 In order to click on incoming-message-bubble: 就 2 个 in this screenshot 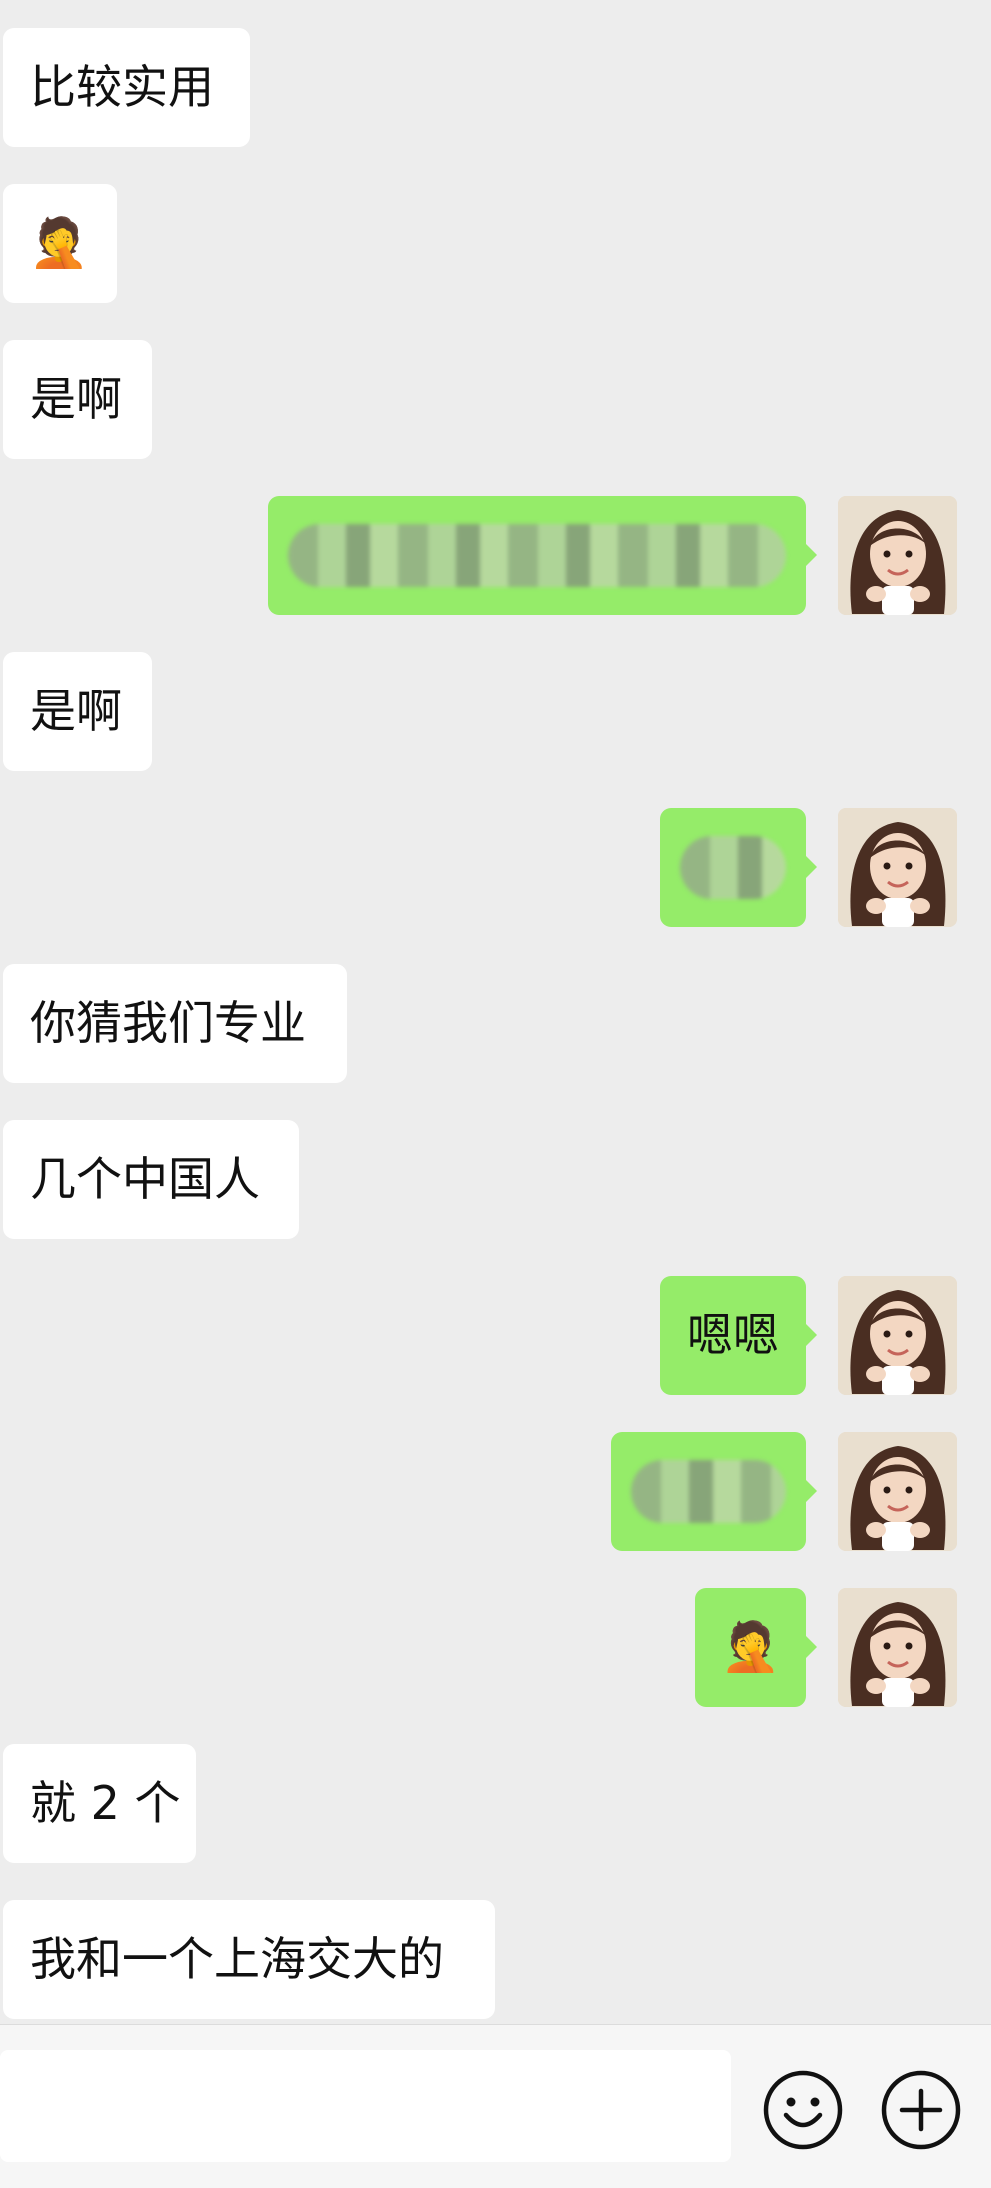, I will do `click(99, 1803)`.